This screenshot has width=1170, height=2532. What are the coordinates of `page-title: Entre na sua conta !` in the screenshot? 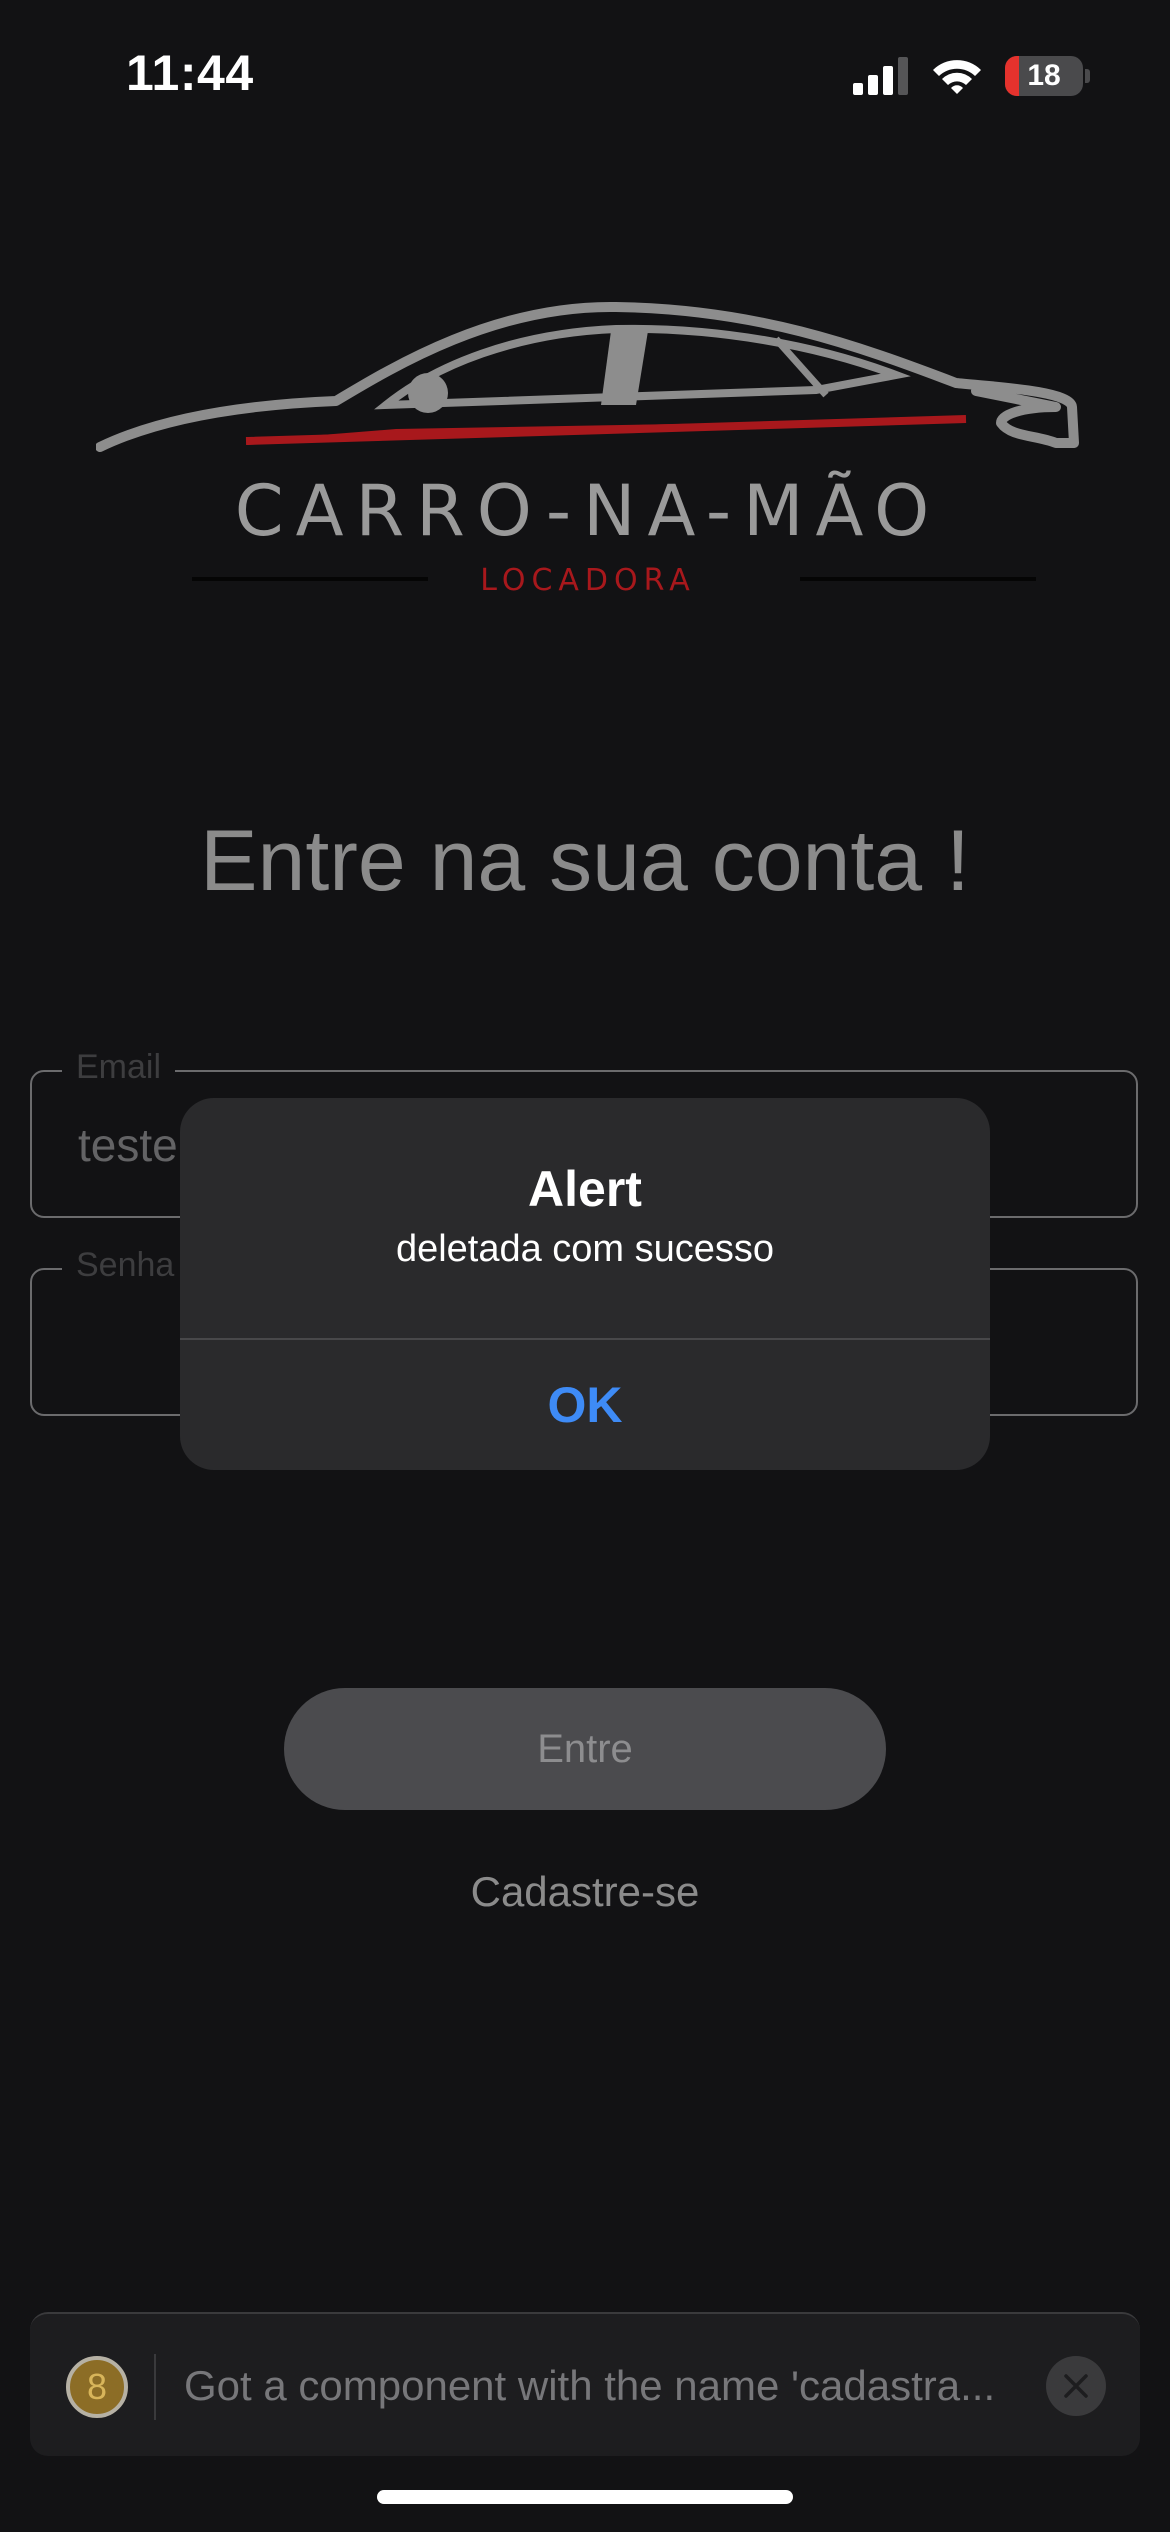 It's located at (585, 861).